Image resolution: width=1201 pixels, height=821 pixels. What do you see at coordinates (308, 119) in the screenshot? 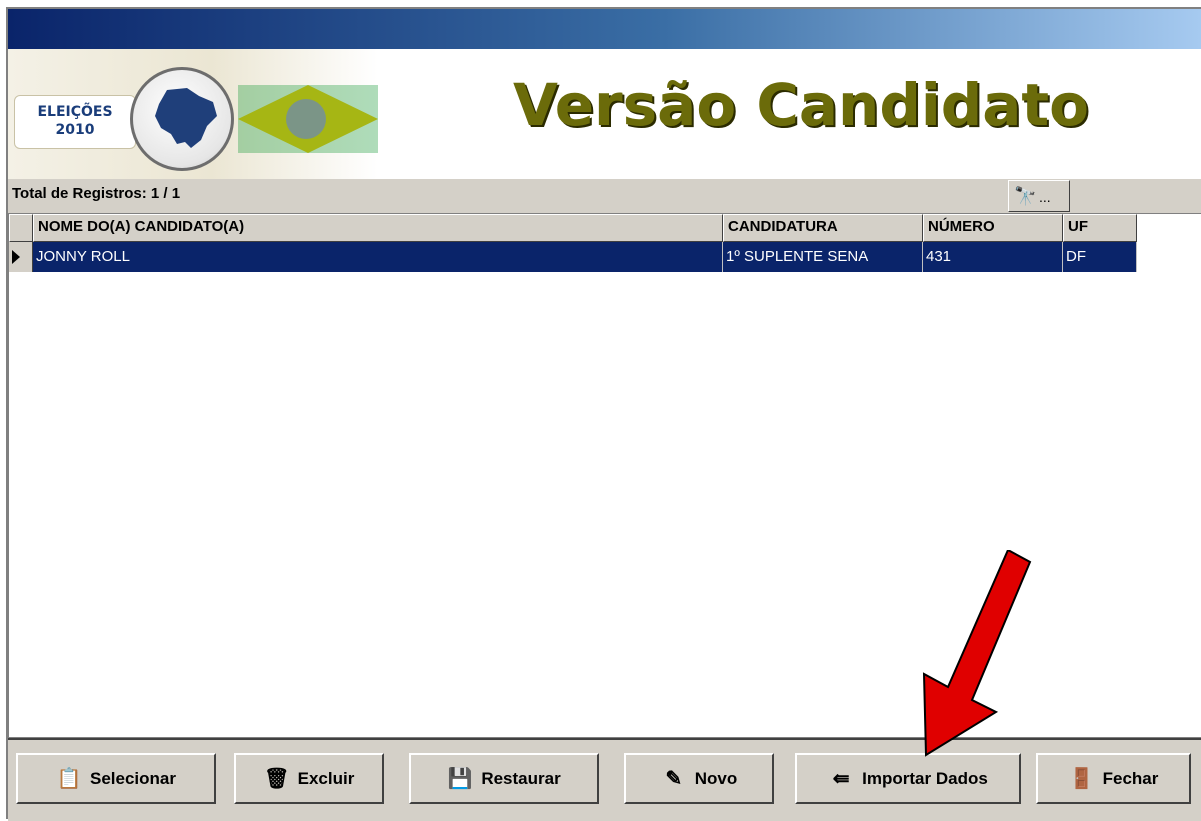
I see `flag-graphic` at bounding box center [308, 119].